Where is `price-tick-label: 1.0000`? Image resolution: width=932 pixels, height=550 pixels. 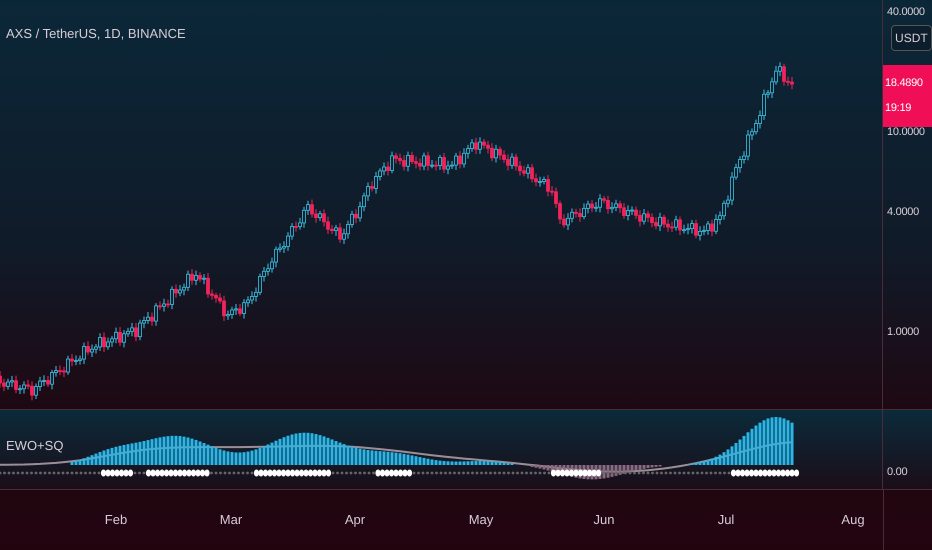 price-tick-label: 1.0000 is located at coordinates (903, 332).